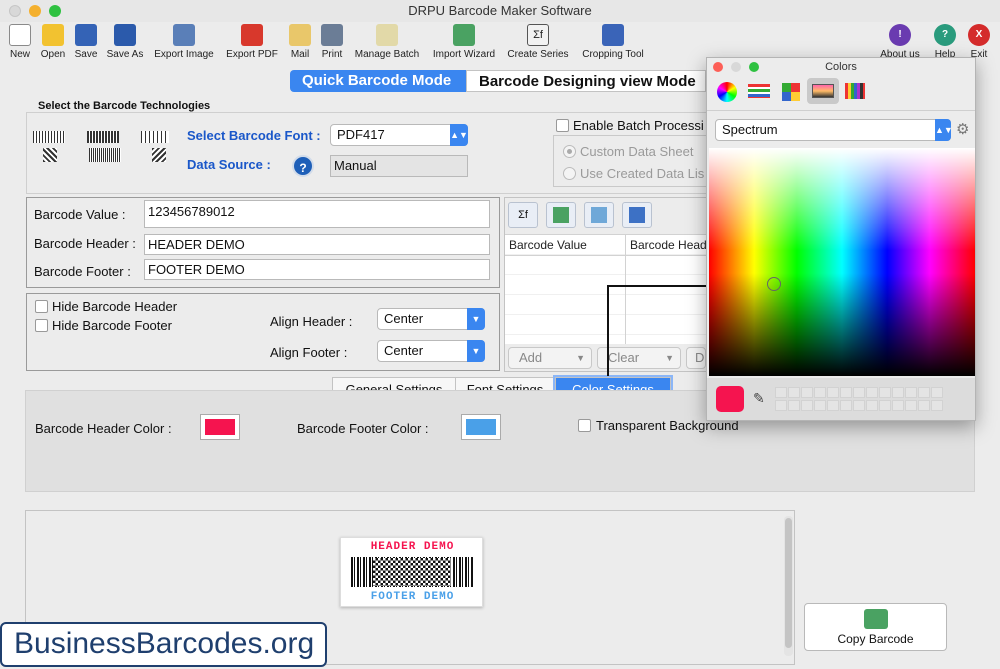 This screenshot has height=669, width=1000. I want to click on new-button: New, so click(20, 44).